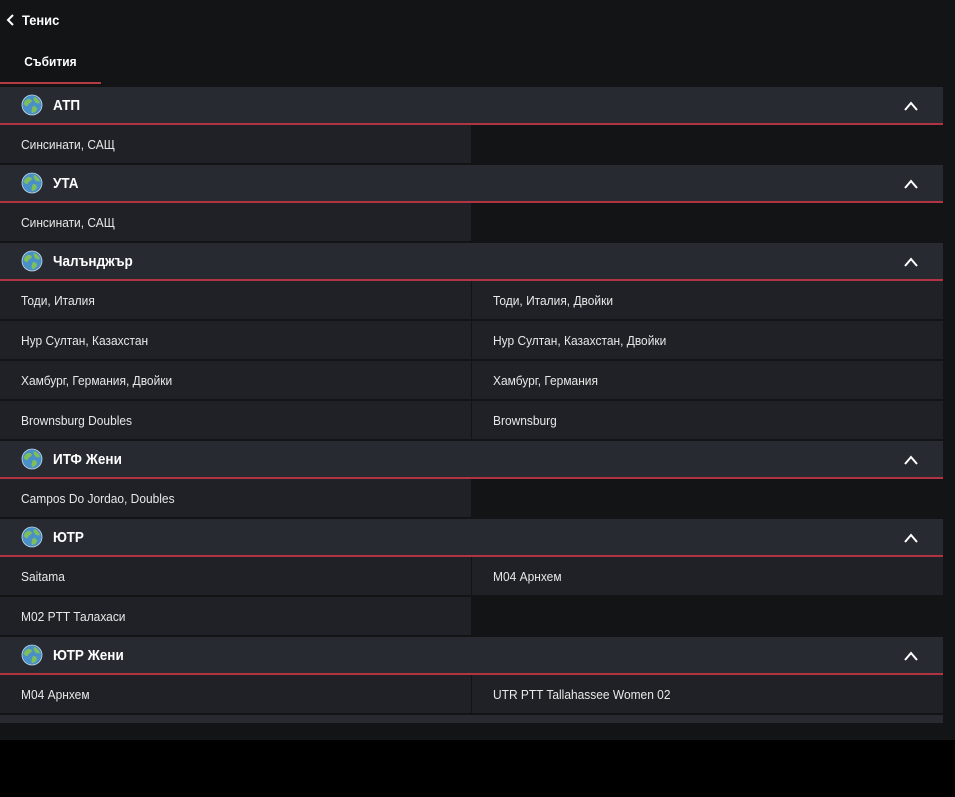 The width and height of the screenshot is (955, 797). I want to click on event-label: Нур Султан, Казахстан, Двойки, so click(580, 340).